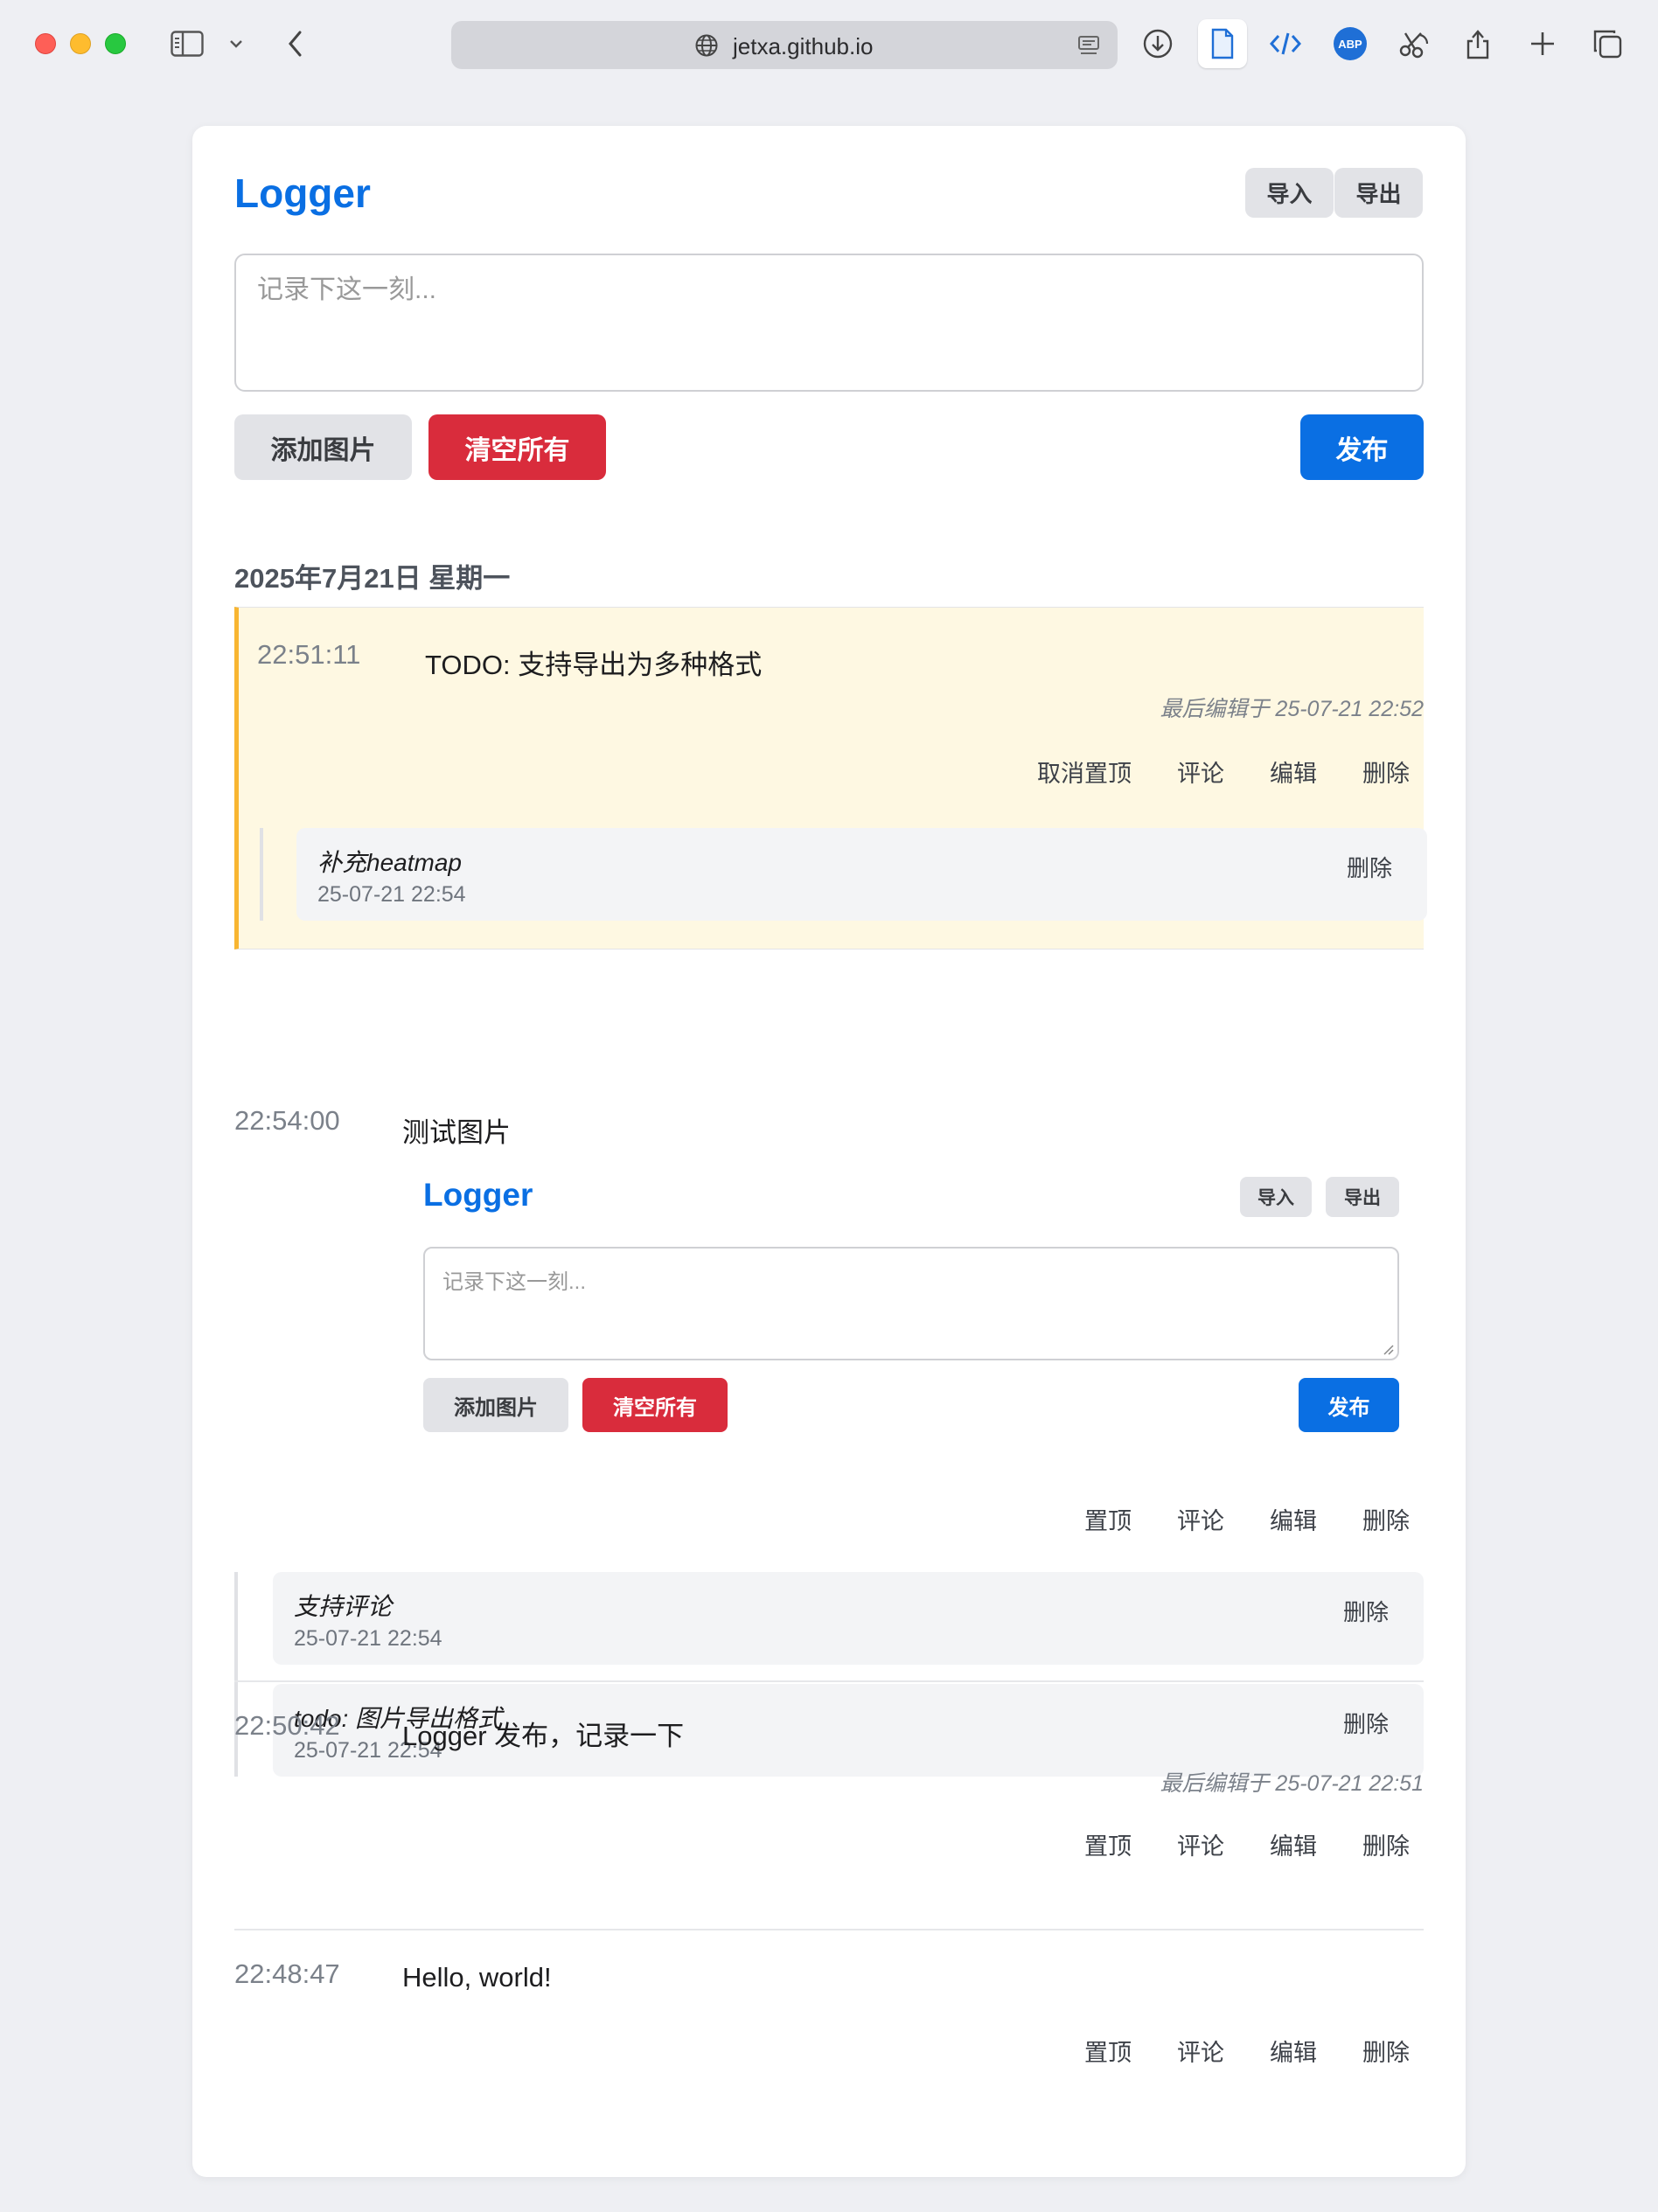 This screenshot has width=1658, height=2212. I want to click on resize-grip-icon, so click(1389, 1350).